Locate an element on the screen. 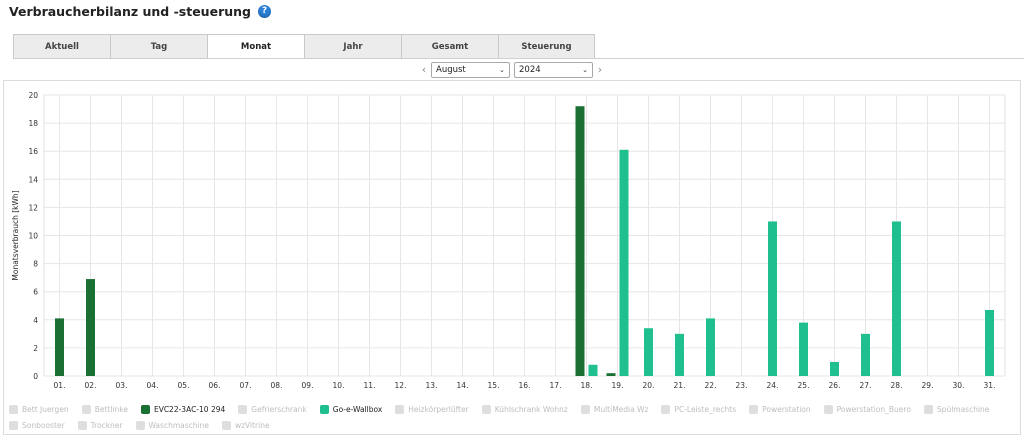  x-tick-label: 30. is located at coordinates (959, 385).